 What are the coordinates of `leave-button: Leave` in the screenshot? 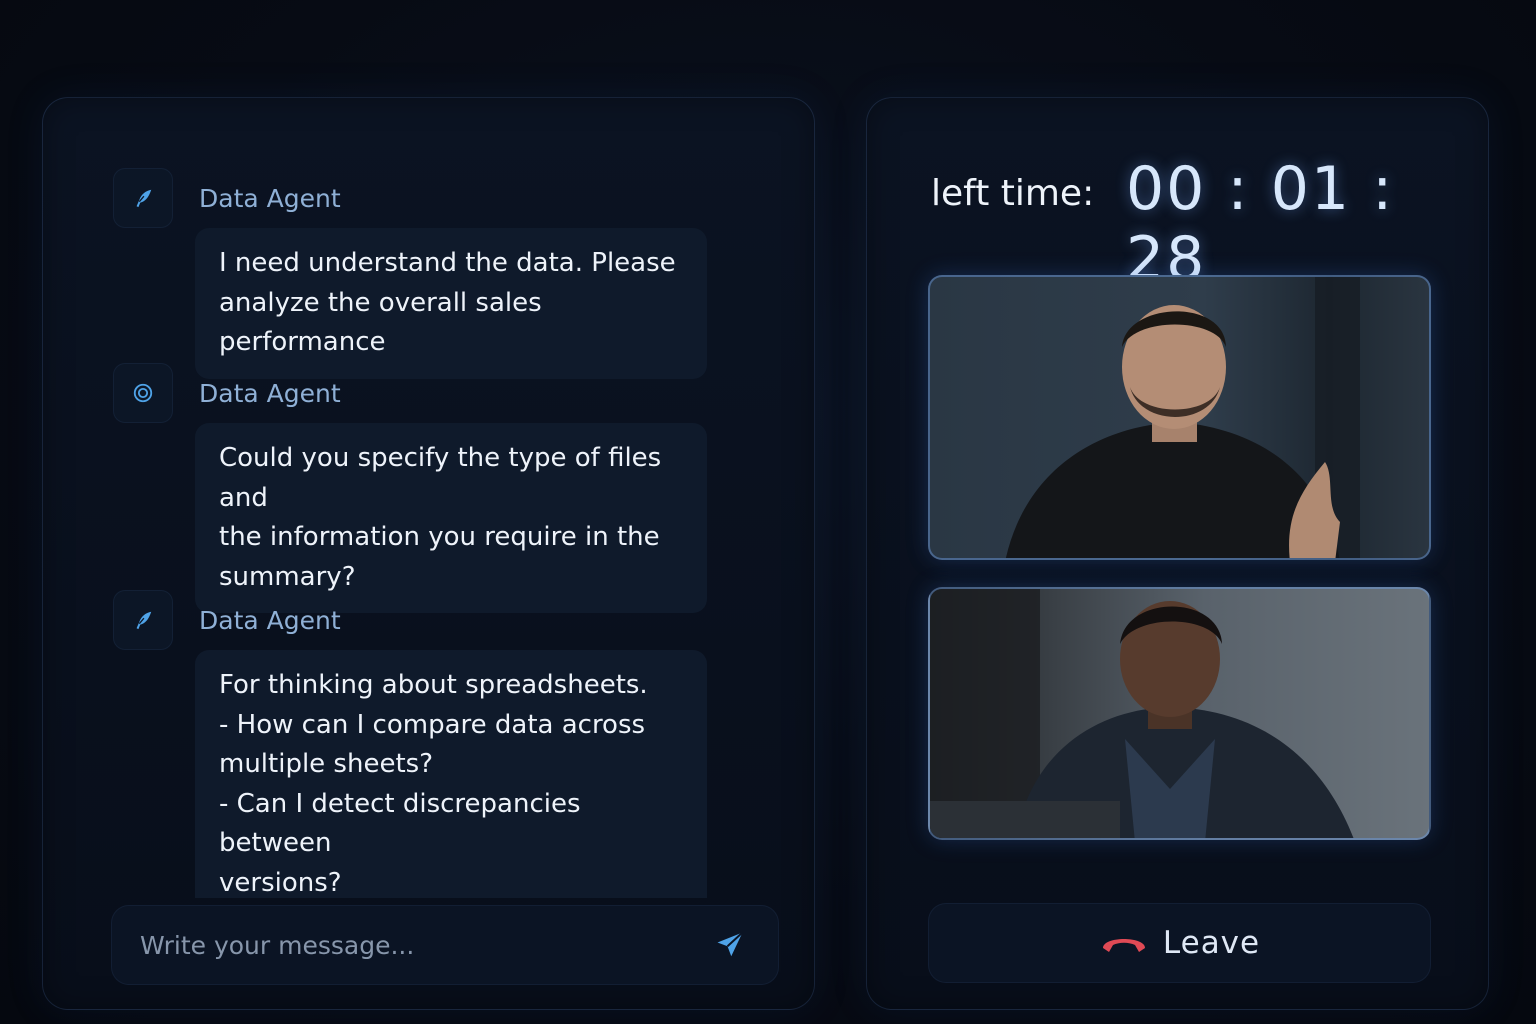 It's located at (1179, 943).